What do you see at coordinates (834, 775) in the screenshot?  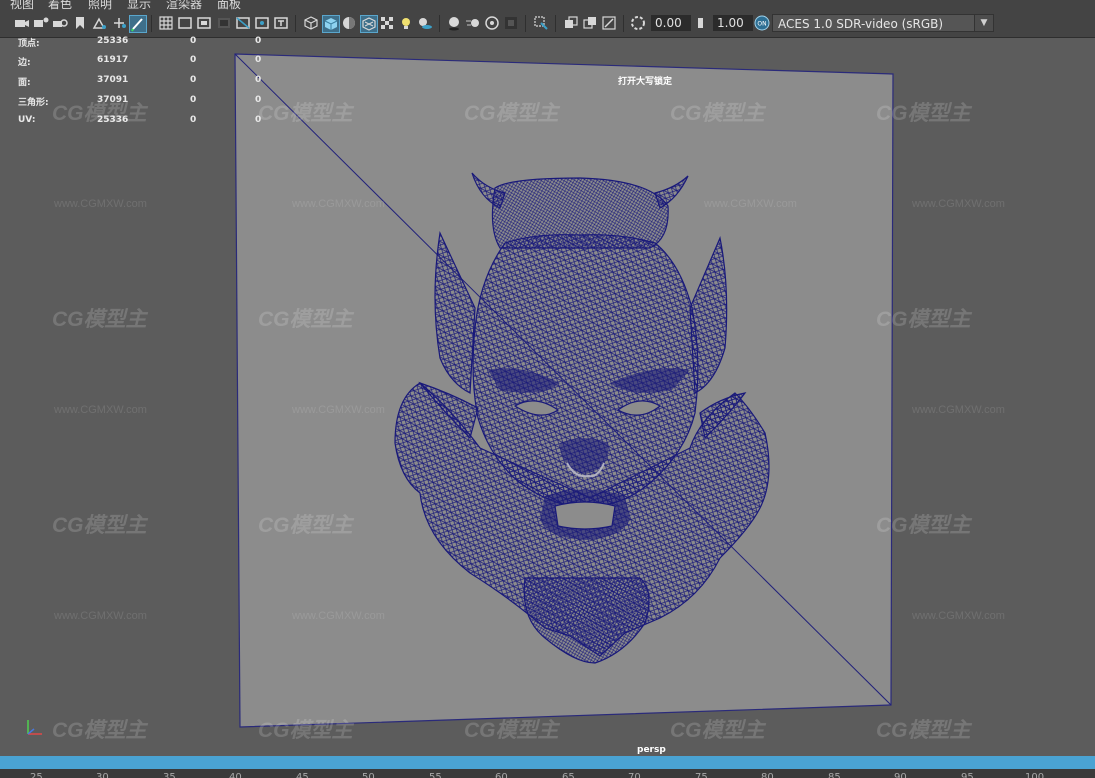 I see `timeline-tick: 85` at bounding box center [834, 775].